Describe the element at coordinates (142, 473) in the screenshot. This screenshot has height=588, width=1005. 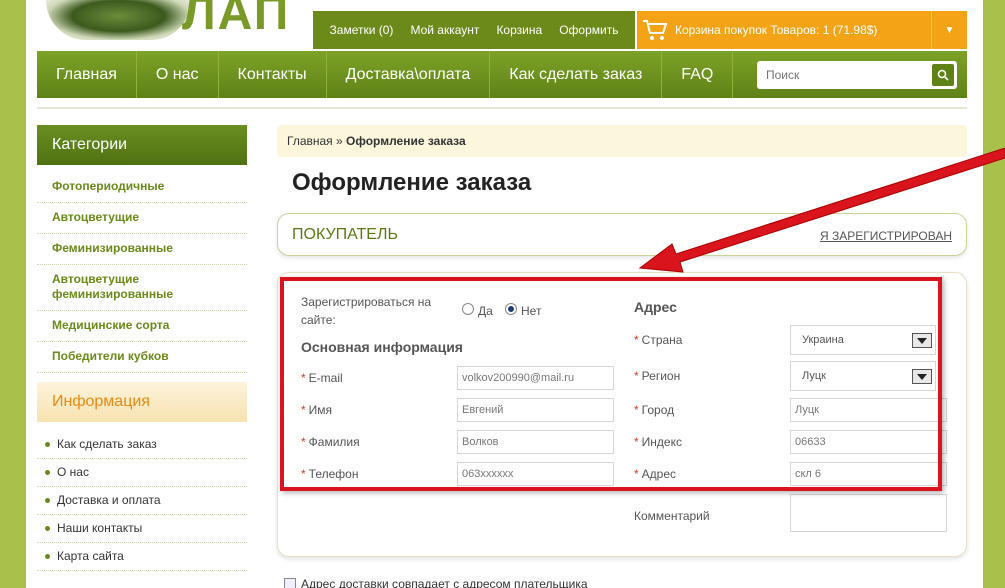
I see `info-item: О нас` at that location.